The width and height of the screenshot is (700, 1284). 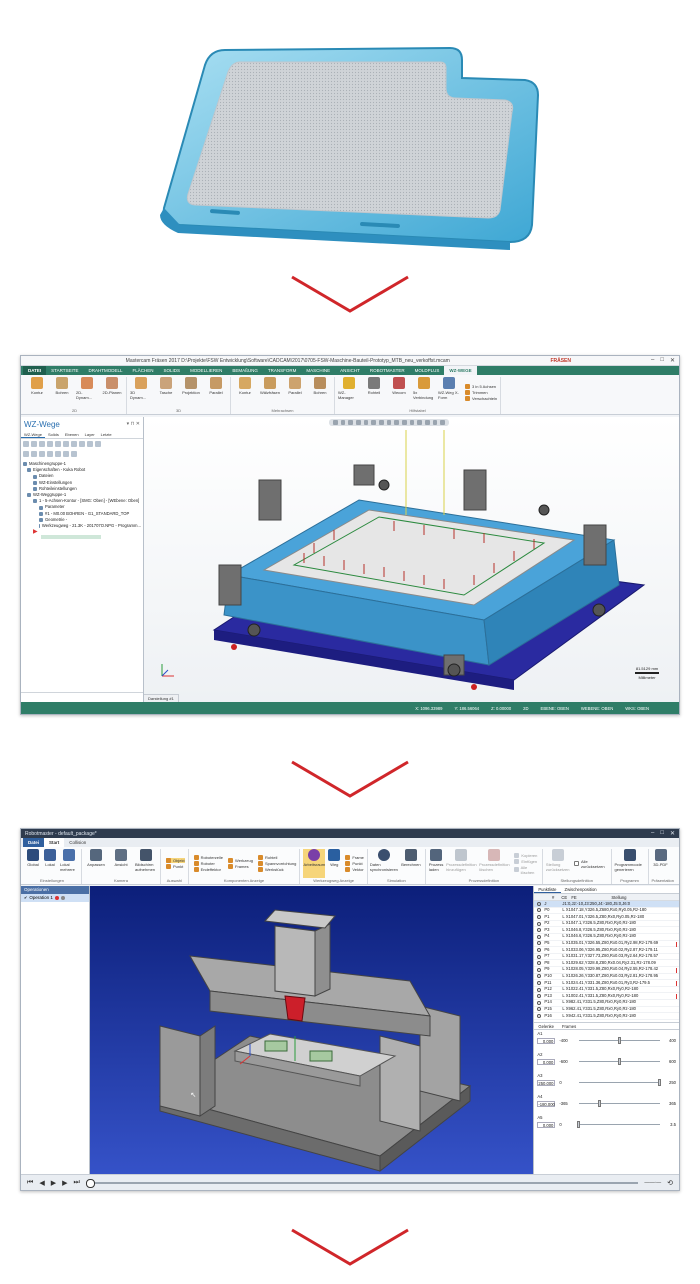 What do you see at coordinates (42, 454) in the screenshot?
I see `insert-arrow-icon` at bounding box center [42, 454].